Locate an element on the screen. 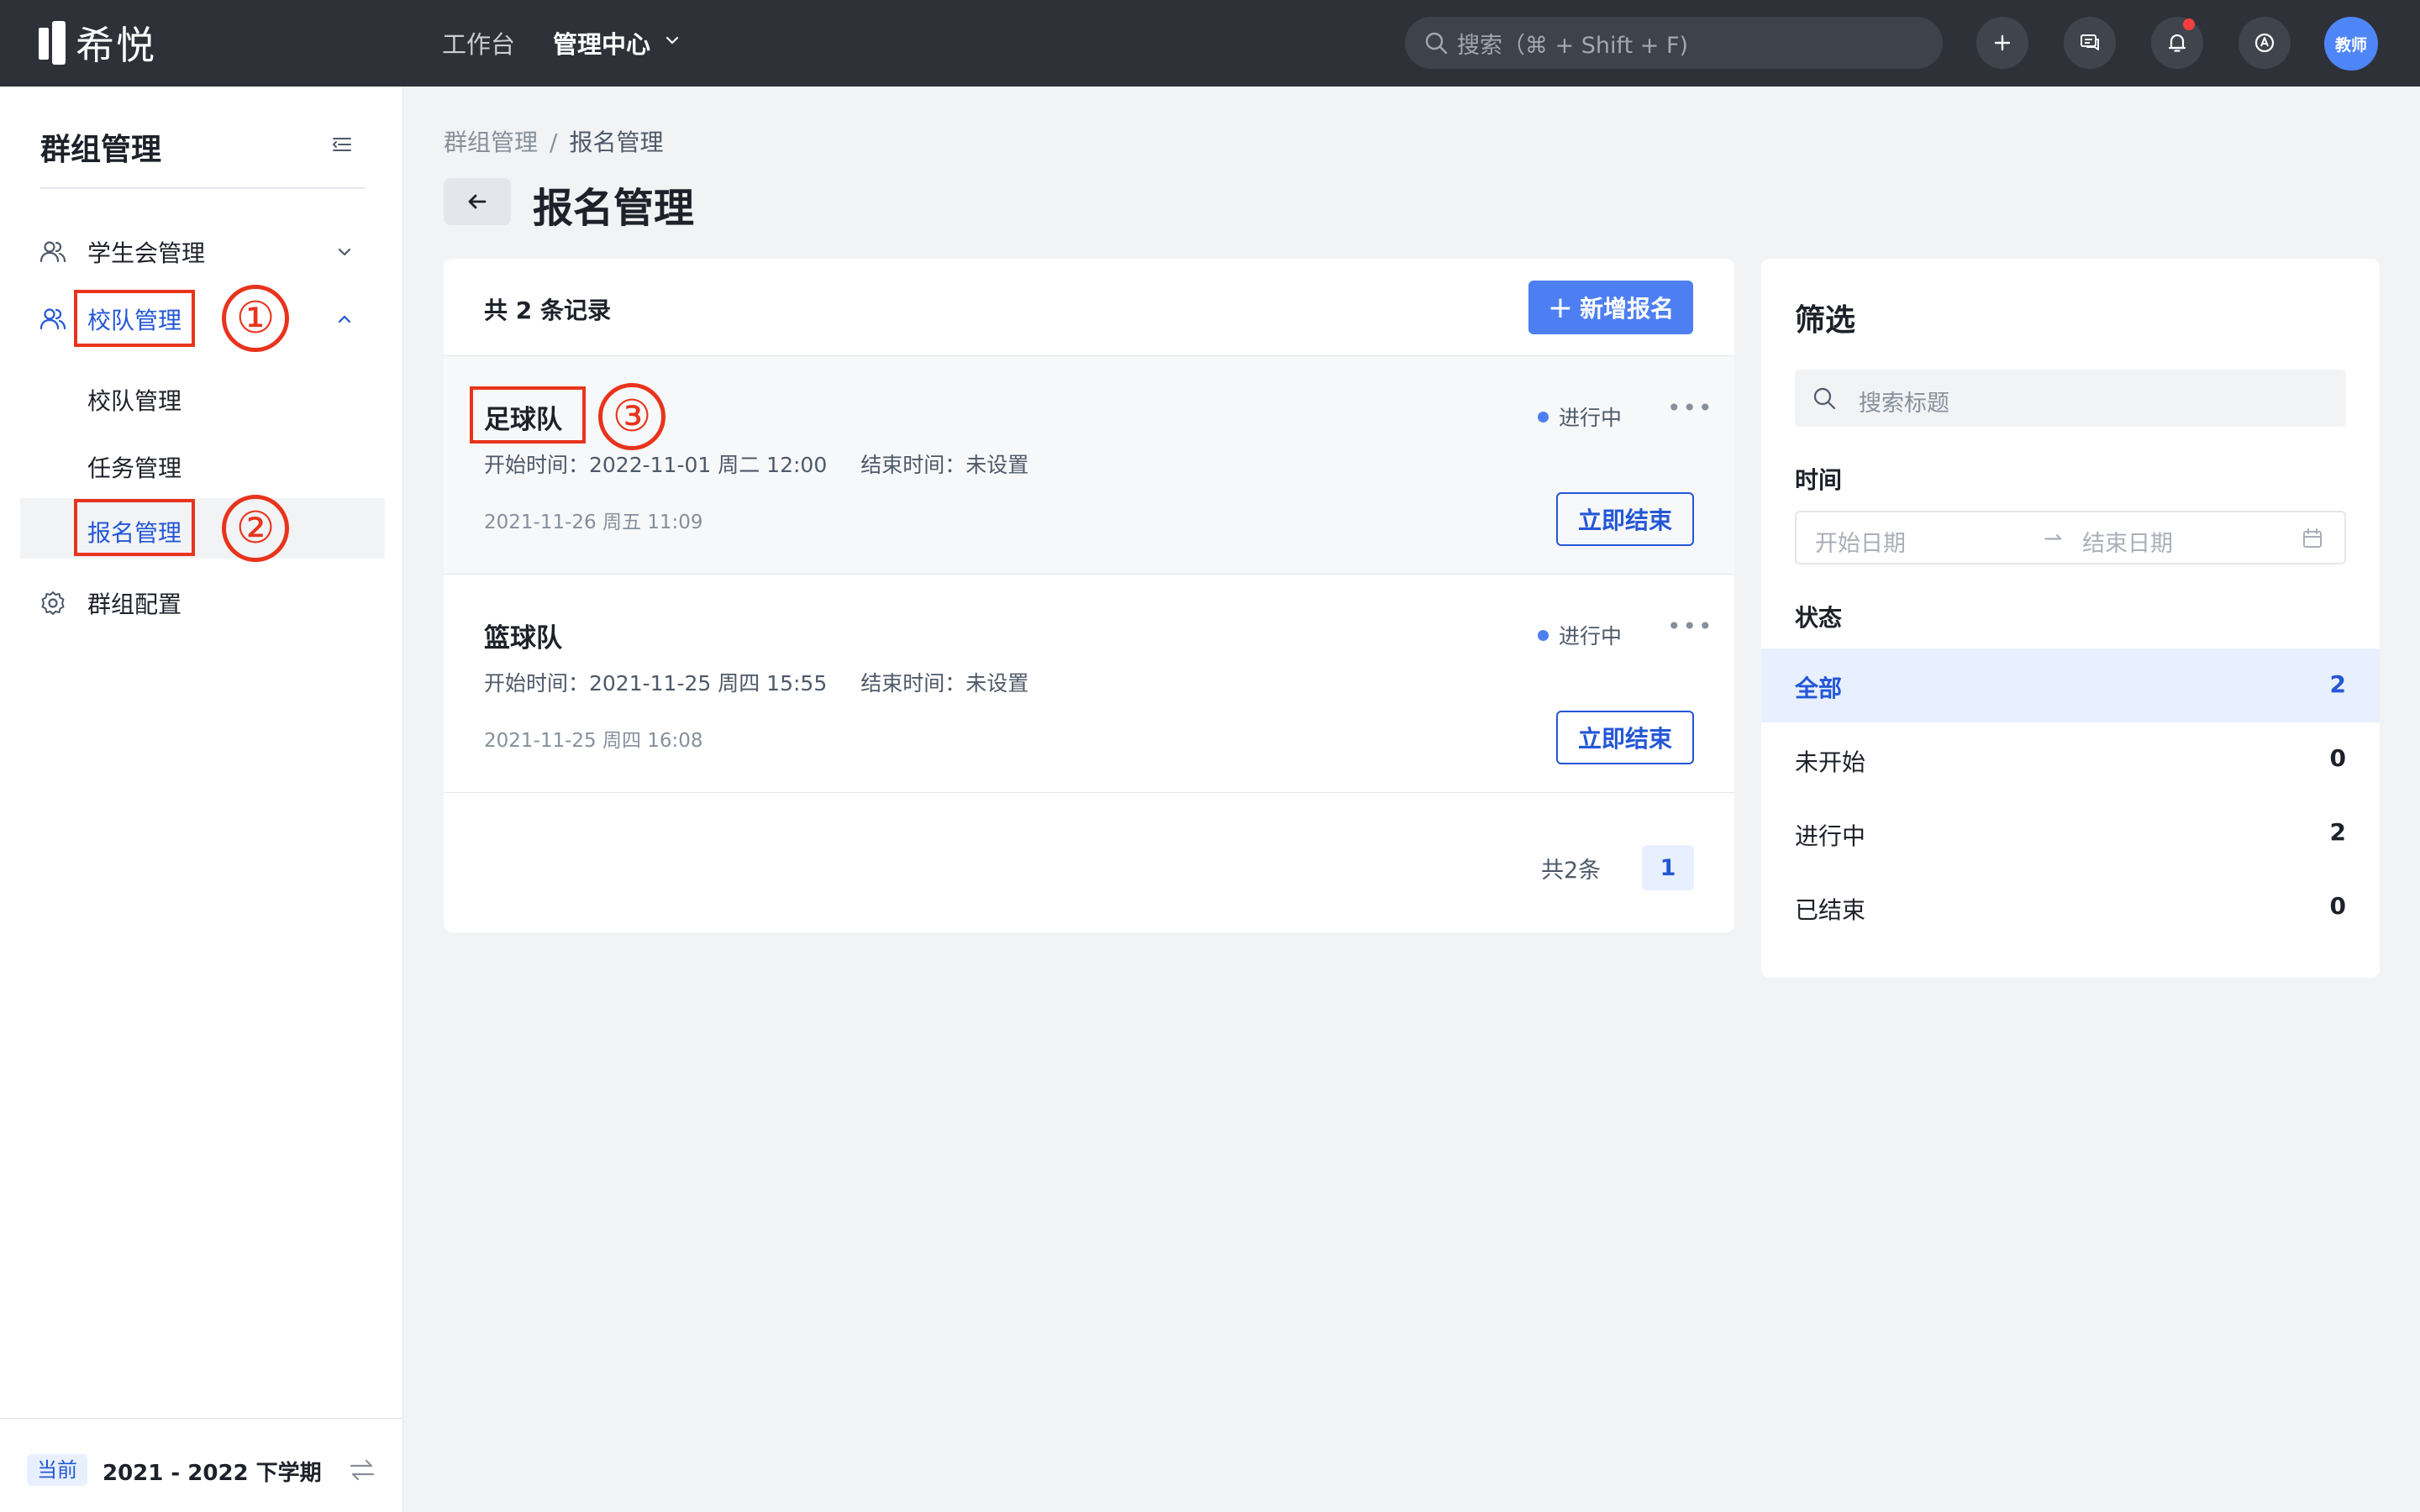  current-term: 2021 - 2022 下学期 is located at coordinates (212, 1473).